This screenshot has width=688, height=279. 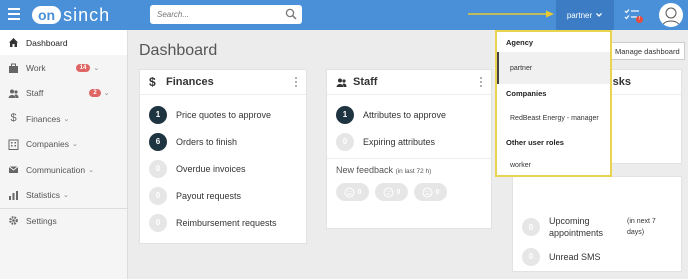 I want to click on card-title: Staff, so click(x=365, y=82).